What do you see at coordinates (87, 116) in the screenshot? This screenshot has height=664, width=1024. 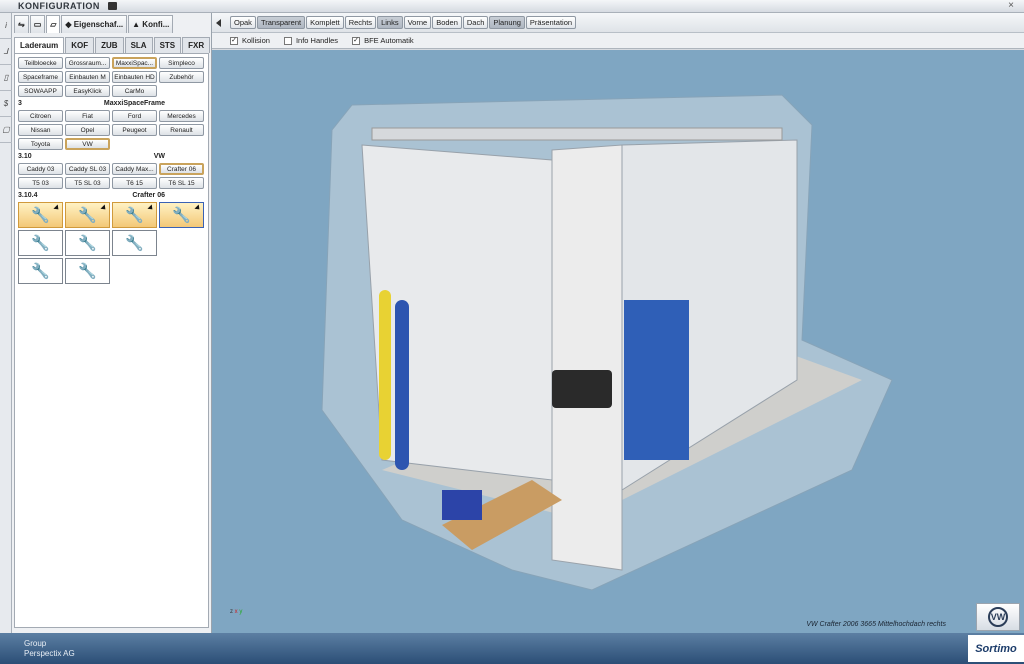 I see `btn-fiat: Fiat` at bounding box center [87, 116].